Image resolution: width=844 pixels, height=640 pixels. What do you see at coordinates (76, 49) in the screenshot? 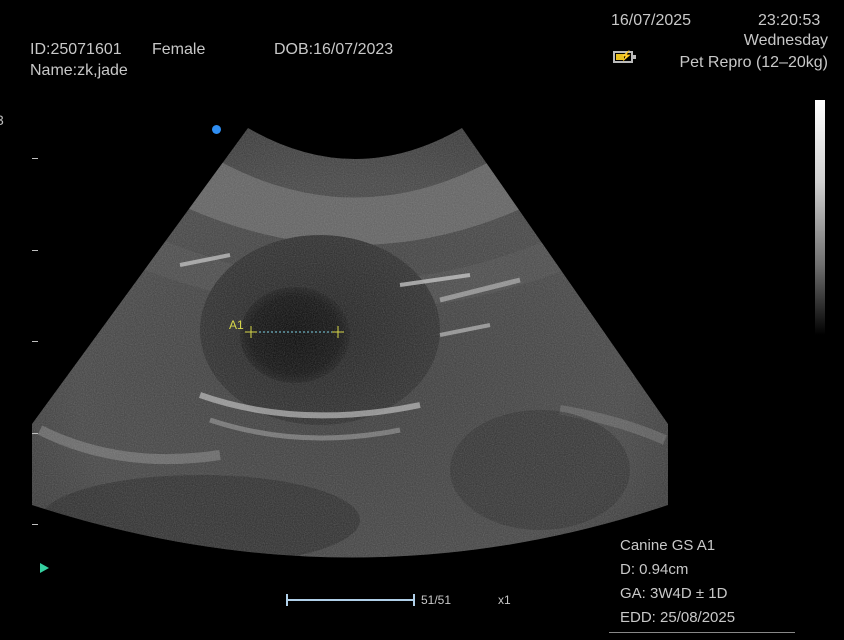
I see `patient-id: ID:25071601` at bounding box center [76, 49].